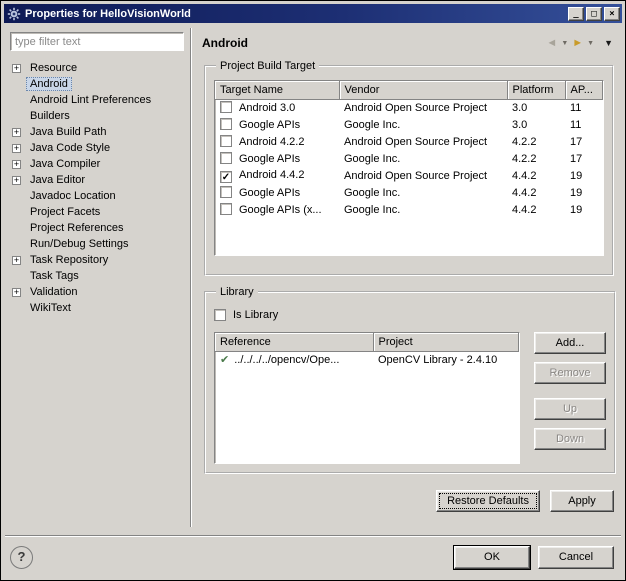 This screenshot has width=626, height=581. What do you see at coordinates (582, 501) in the screenshot?
I see `apply-button: Apply` at bounding box center [582, 501].